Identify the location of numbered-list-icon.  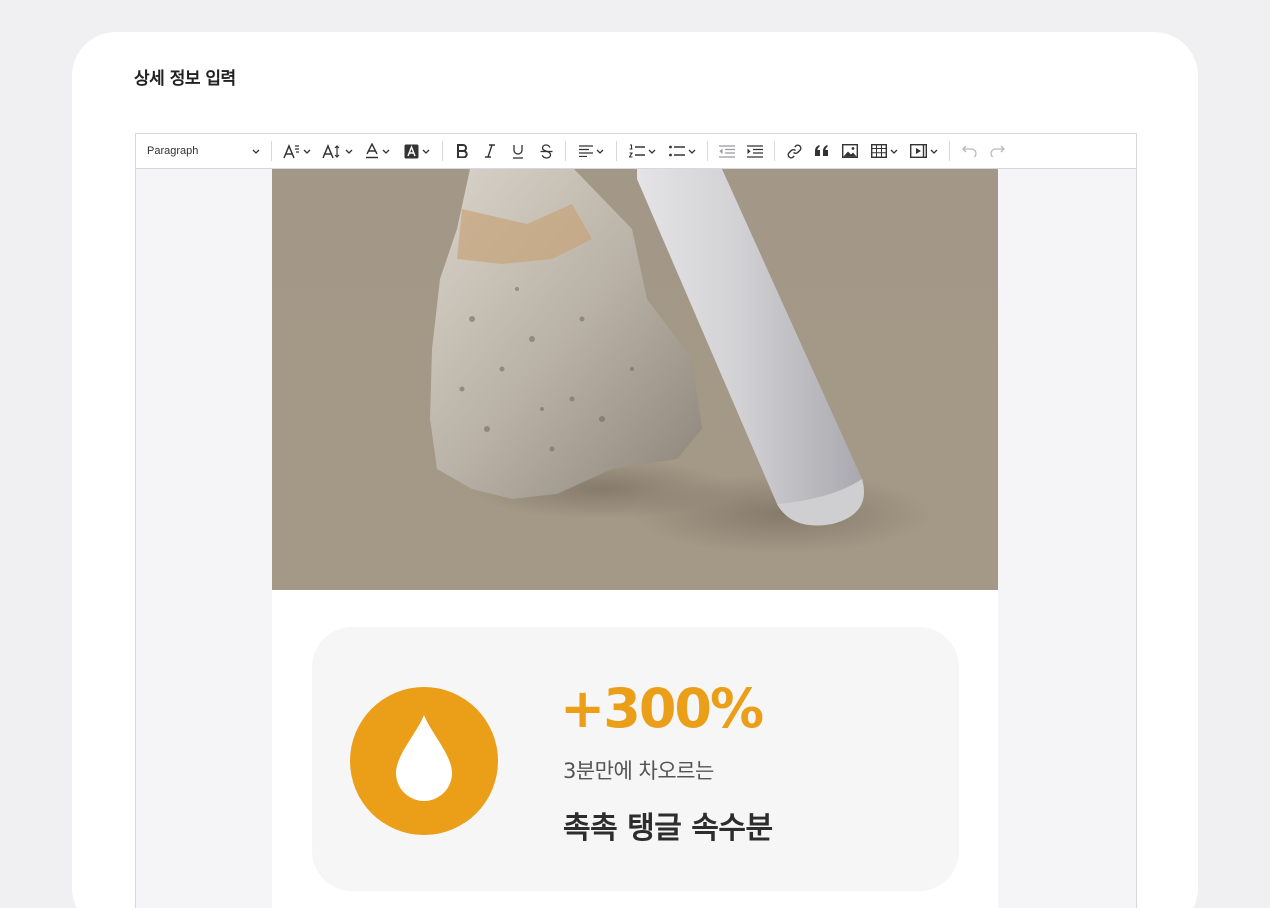
(636, 151).